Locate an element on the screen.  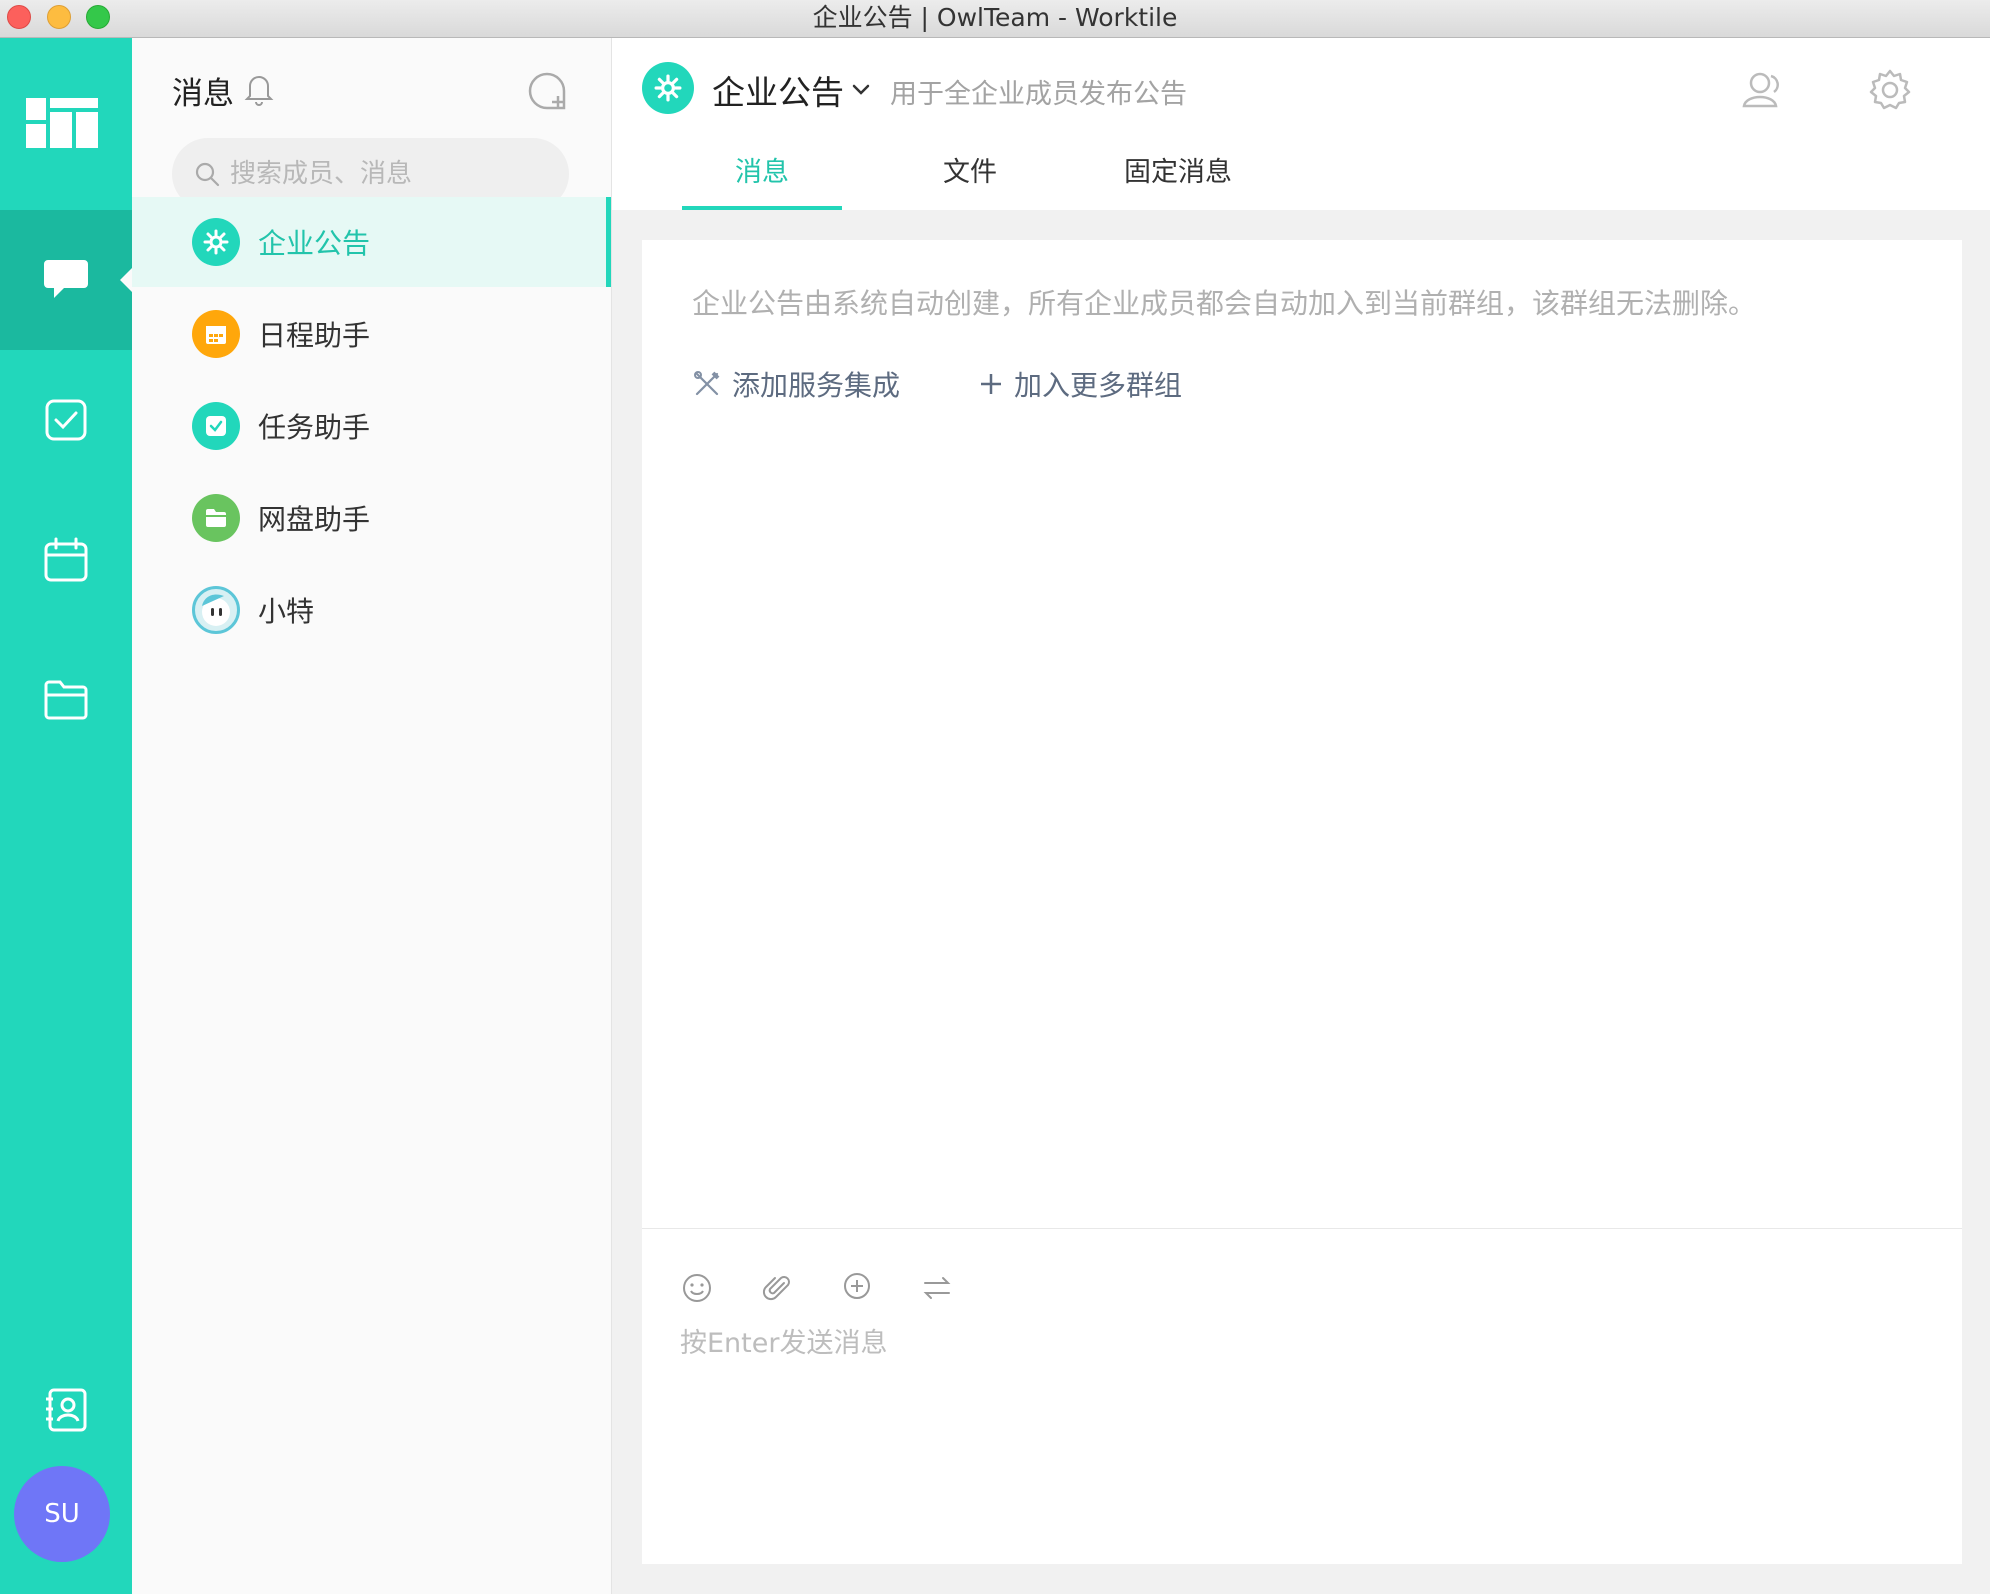
channel-header: 企业公告 用于全企业成员发布公告 消息 文件 固定消息 is located at coordinates (1301, 124).